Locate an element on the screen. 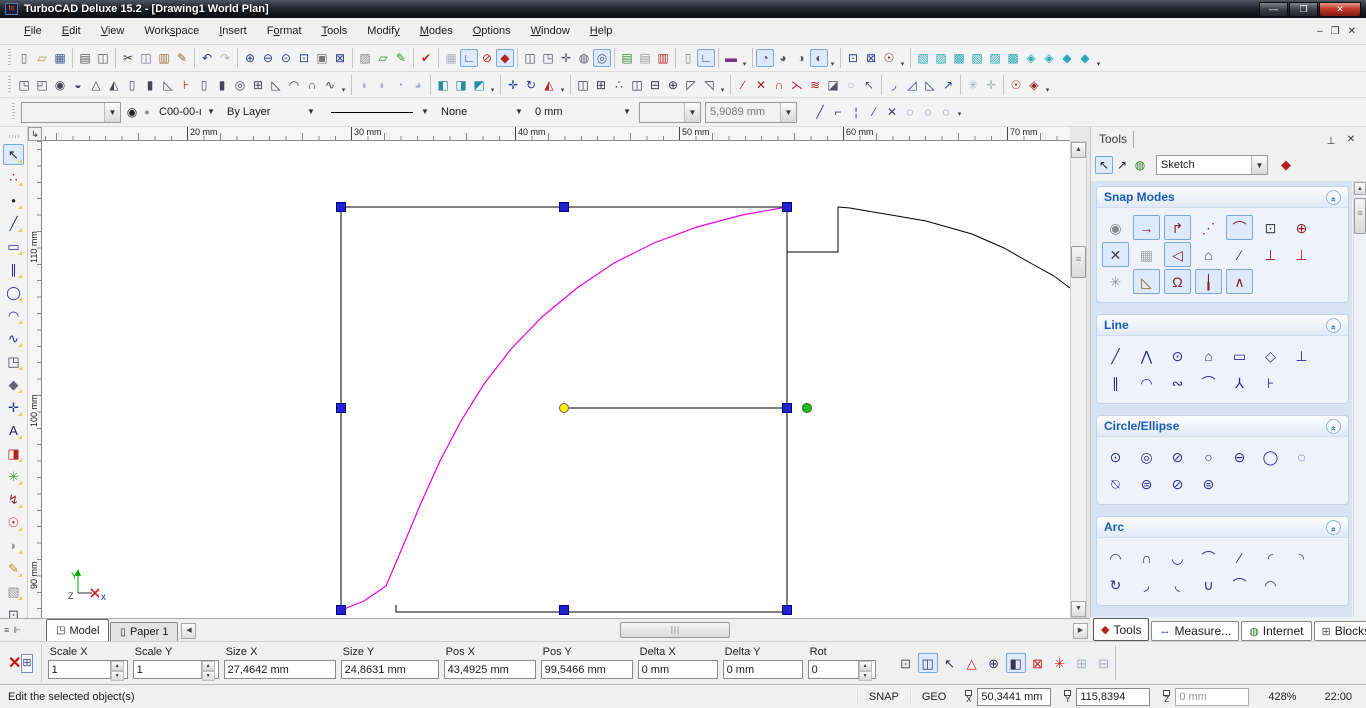 The width and height of the screenshot is (1366, 708). dome-30-icon: ∩ is located at coordinates (312, 85).